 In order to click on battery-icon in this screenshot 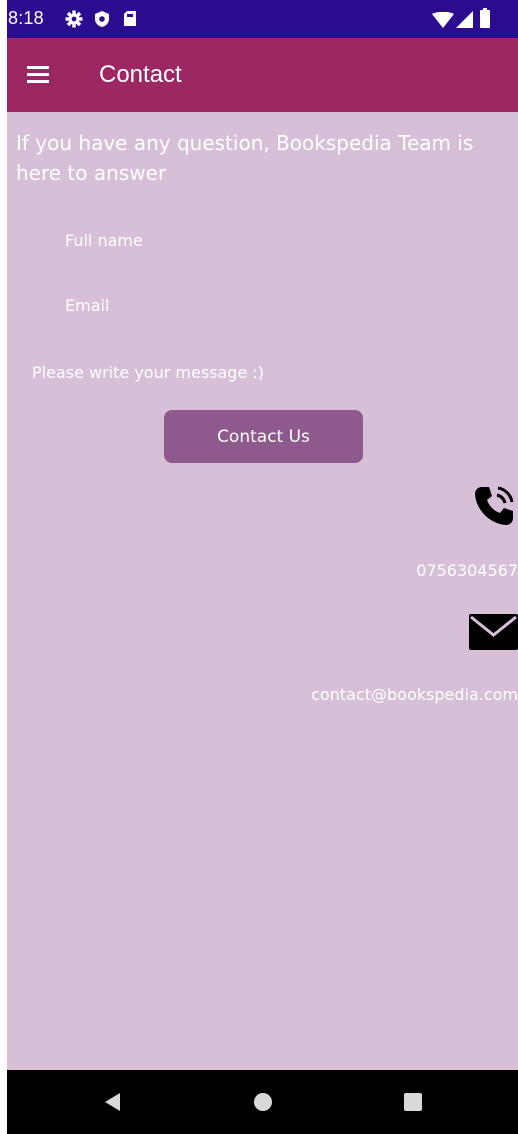, I will do `click(485, 18)`.